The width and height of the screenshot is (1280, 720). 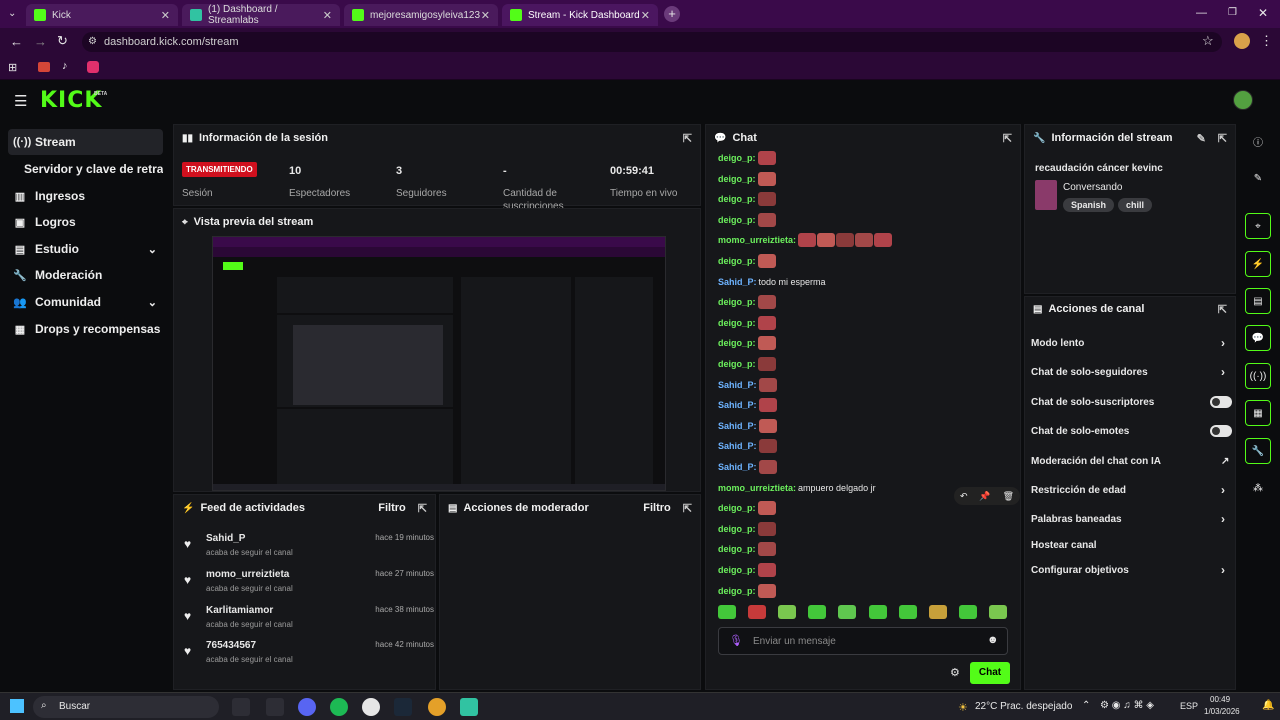 What do you see at coordinates (93, 67) in the screenshot?
I see `instagram-icon` at bounding box center [93, 67].